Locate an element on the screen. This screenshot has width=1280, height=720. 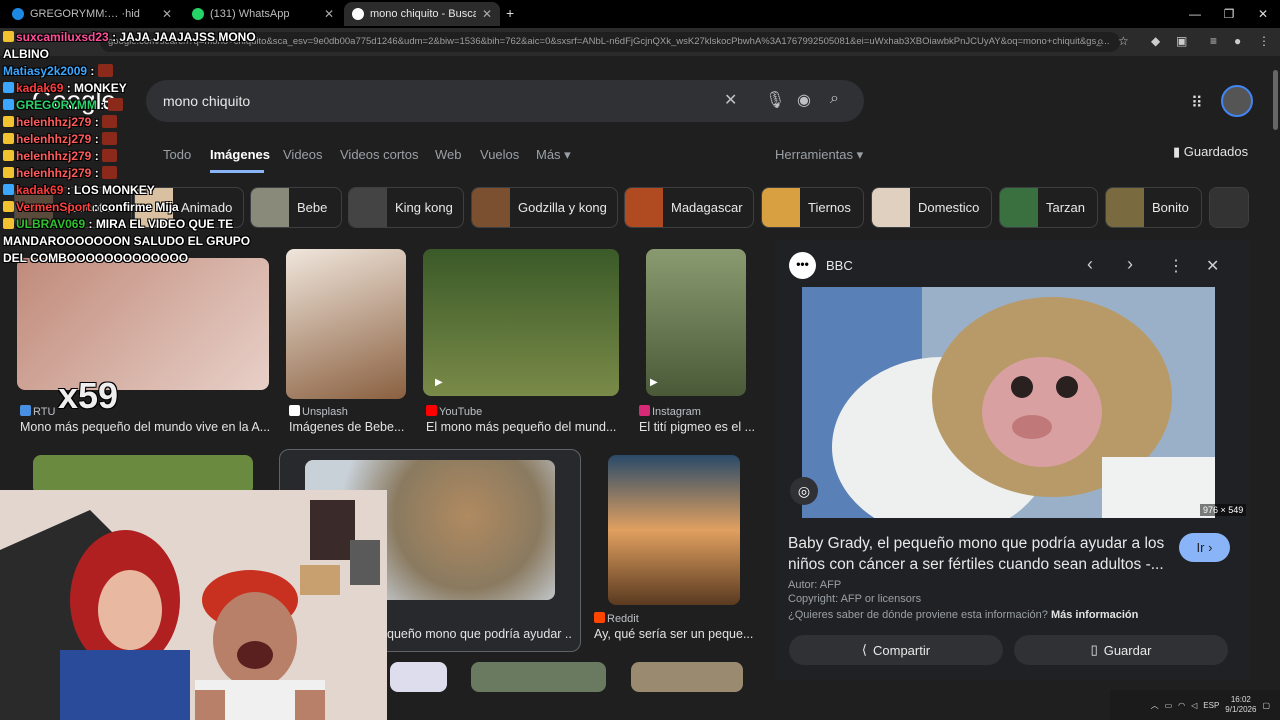
webcam-image is located at coordinates (193, 605).